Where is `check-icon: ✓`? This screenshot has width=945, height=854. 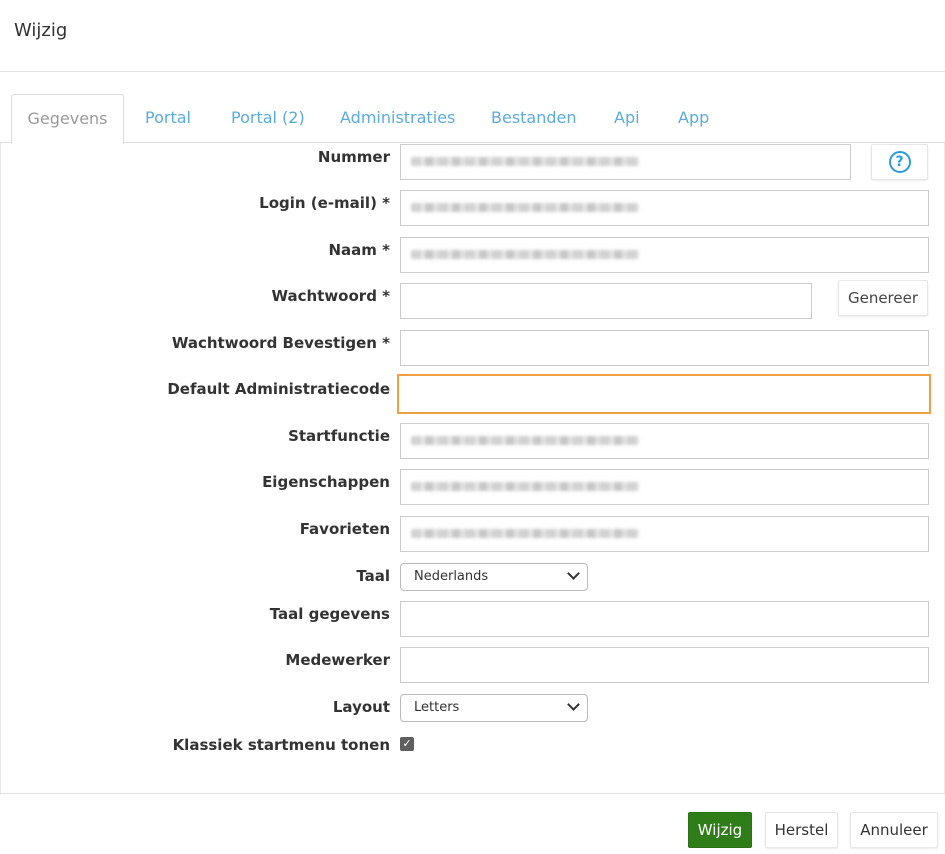
check-icon: ✓ is located at coordinates (407, 743).